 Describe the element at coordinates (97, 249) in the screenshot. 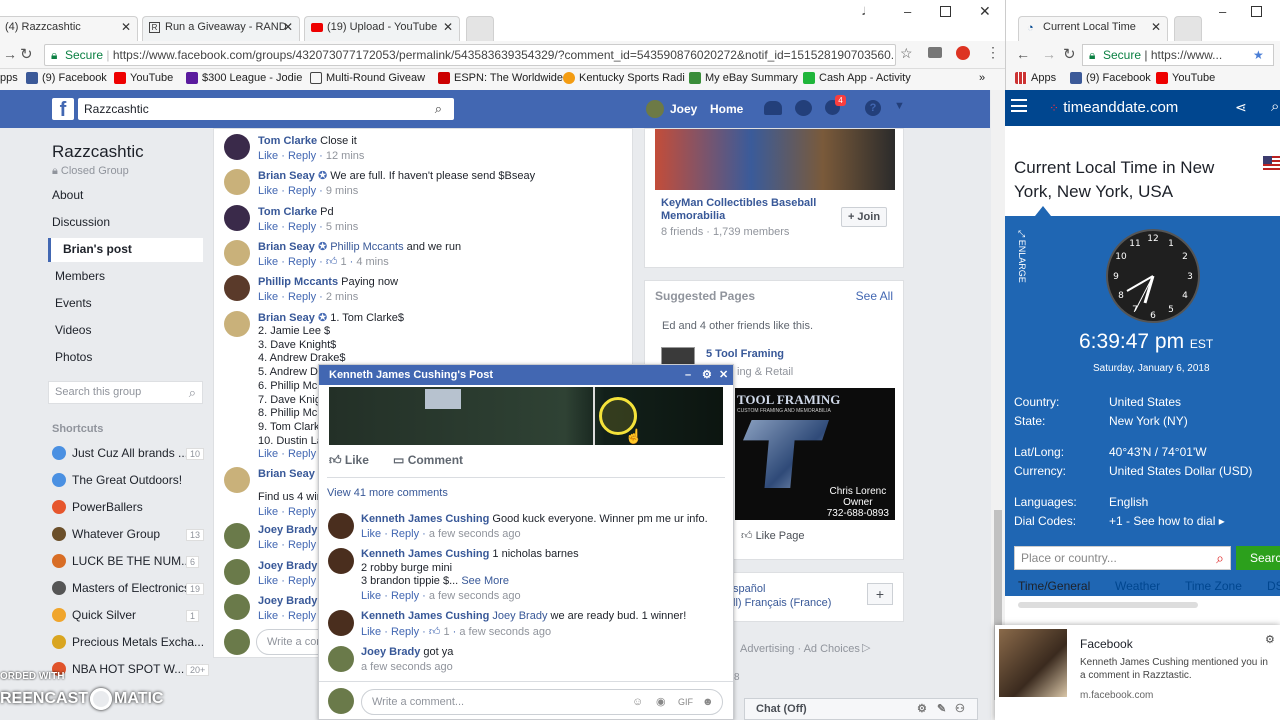

I see `nav-brians-post: Brian's post` at that location.